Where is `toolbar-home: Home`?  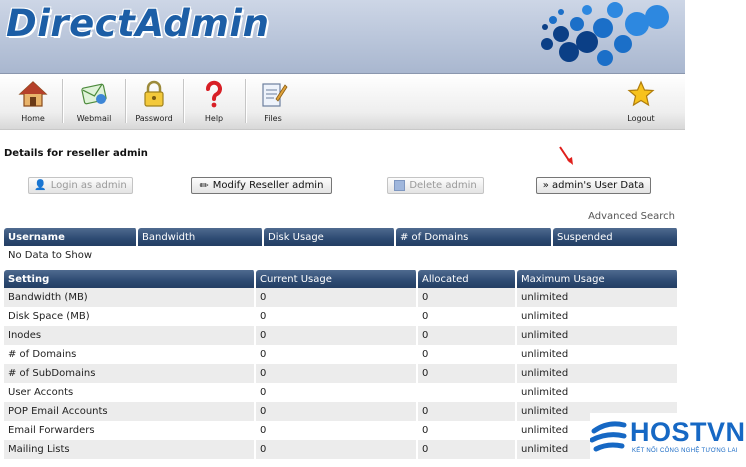
toolbar-home: Home is located at coordinates (33, 101).